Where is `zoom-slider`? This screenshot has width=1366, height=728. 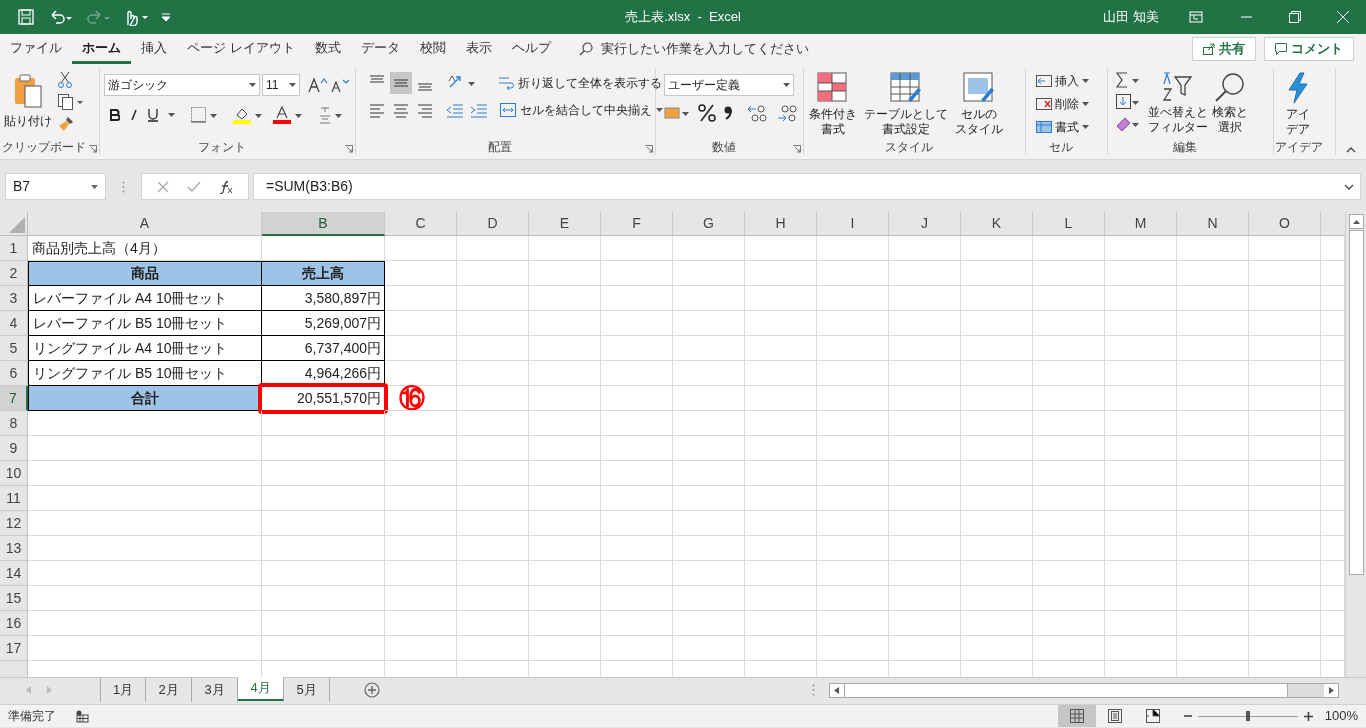 zoom-slider is located at coordinates (1247, 716).